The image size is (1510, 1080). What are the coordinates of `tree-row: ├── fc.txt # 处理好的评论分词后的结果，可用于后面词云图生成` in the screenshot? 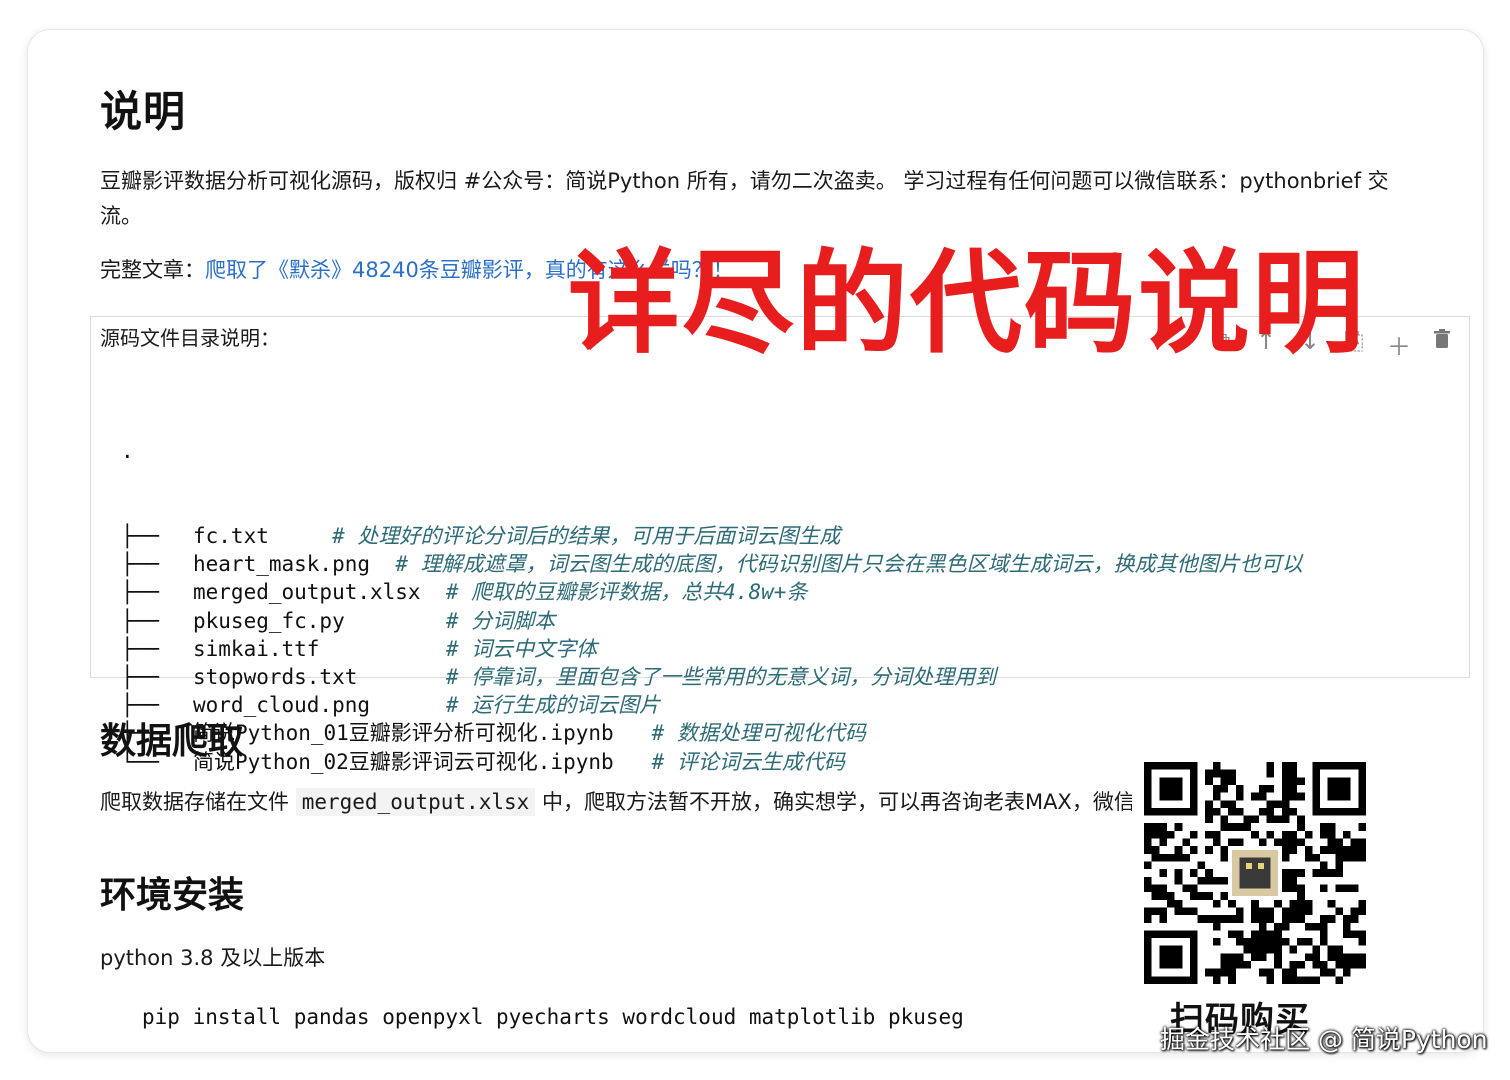 It's located at (712, 536).